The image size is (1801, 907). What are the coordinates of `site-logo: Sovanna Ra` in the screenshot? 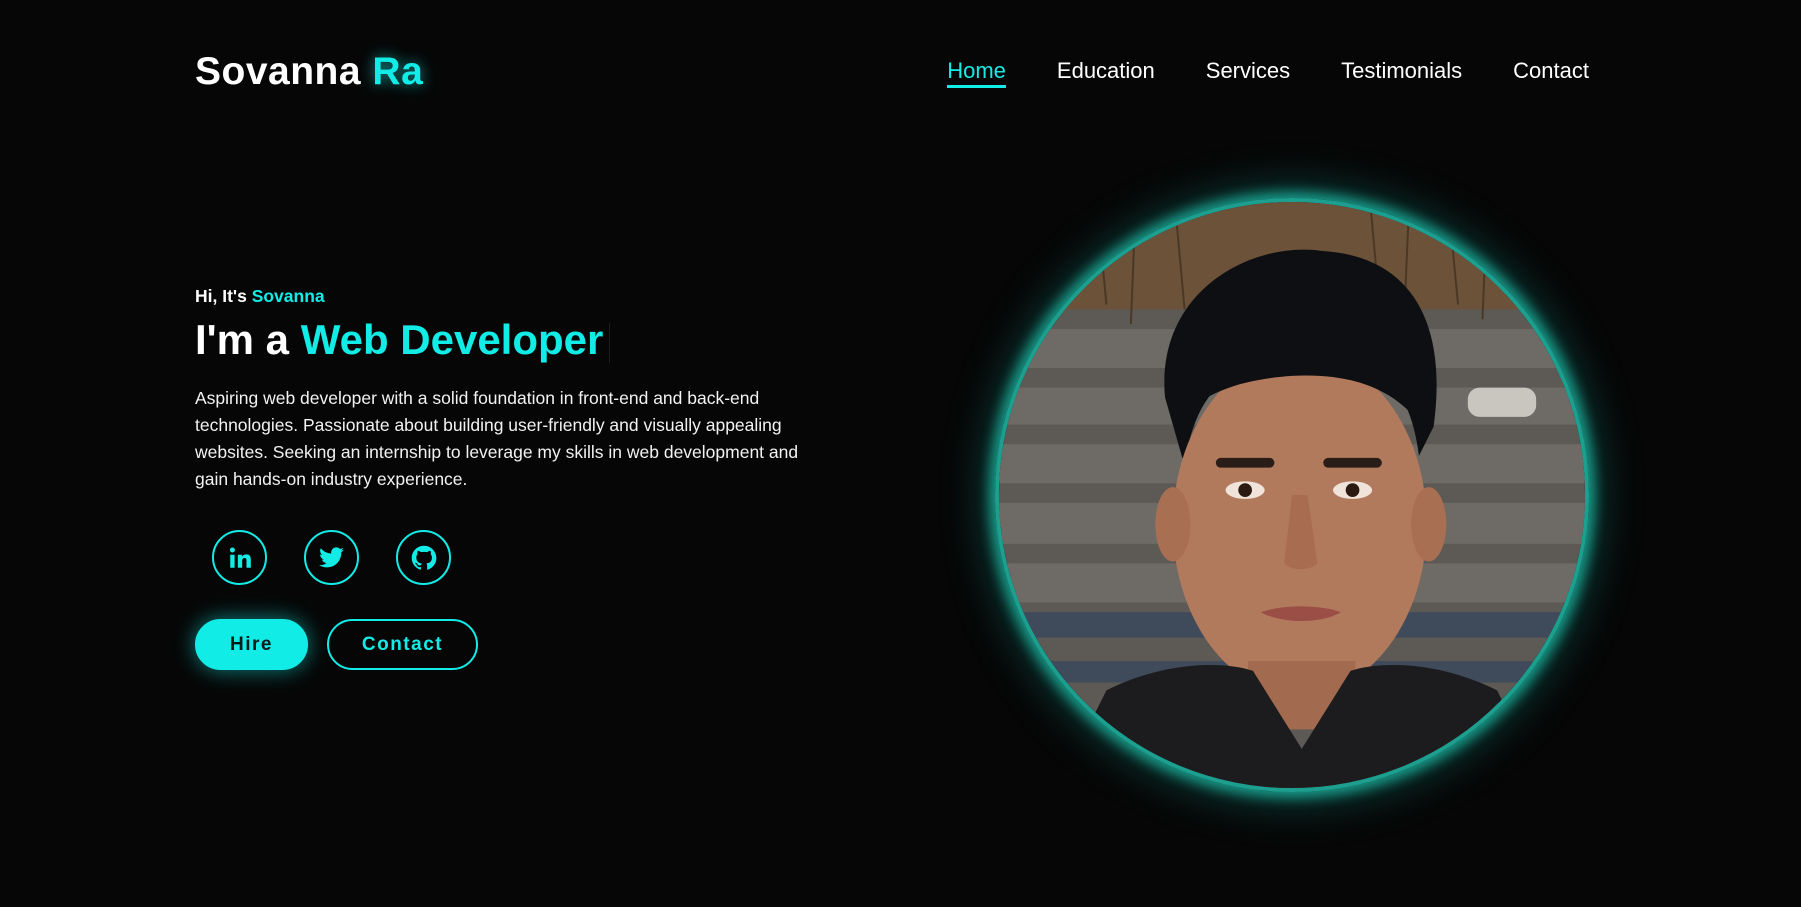 It's located at (309, 72).